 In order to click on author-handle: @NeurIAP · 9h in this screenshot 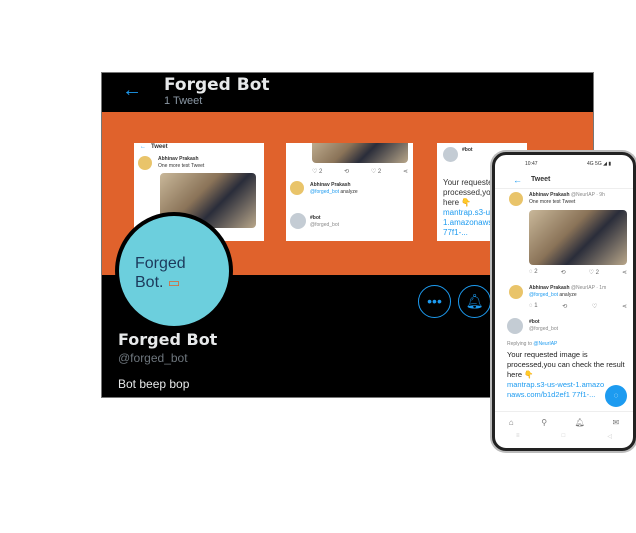, I will do `click(587, 195)`.